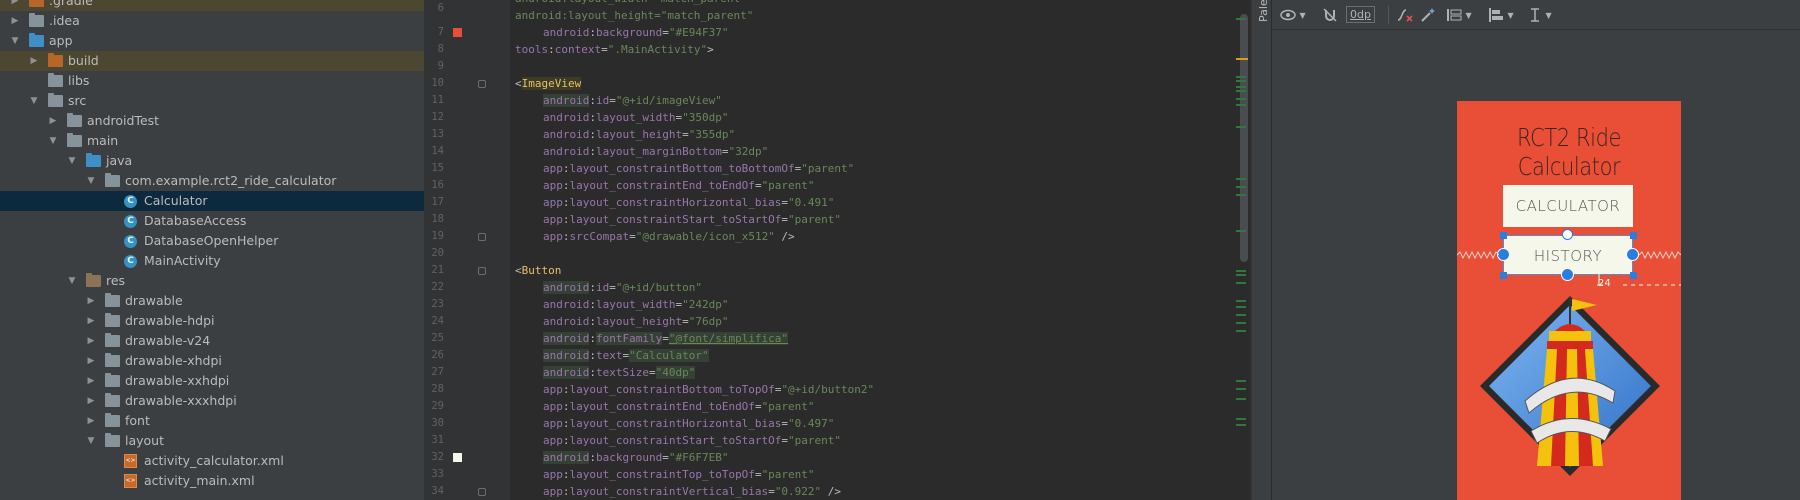 The image size is (1800, 500). What do you see at coordinates (212, 281) in the screenshot?
I see `tree-item: ▼ res` at bounding box center [212, 281].